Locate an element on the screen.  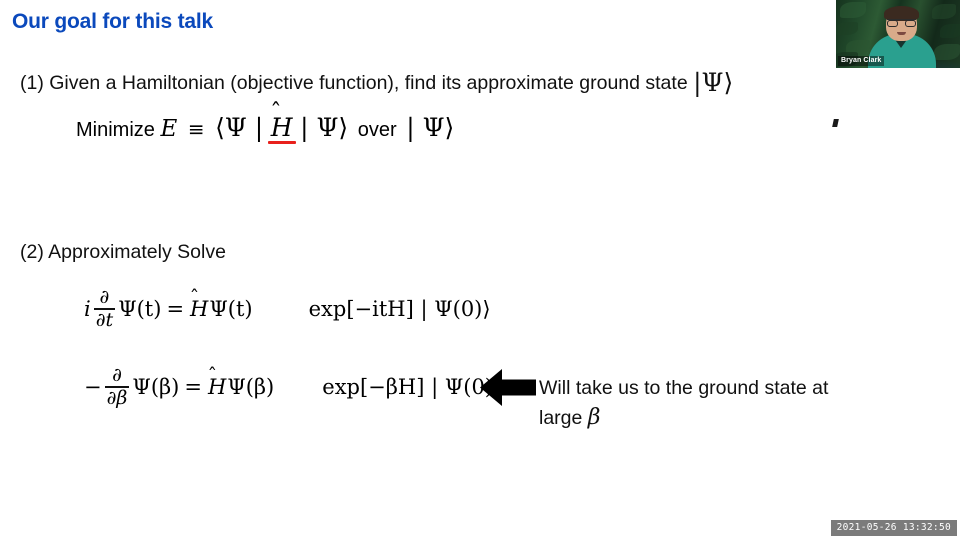
annotation-line-2-lead: large is located at coordinates (561, 418).